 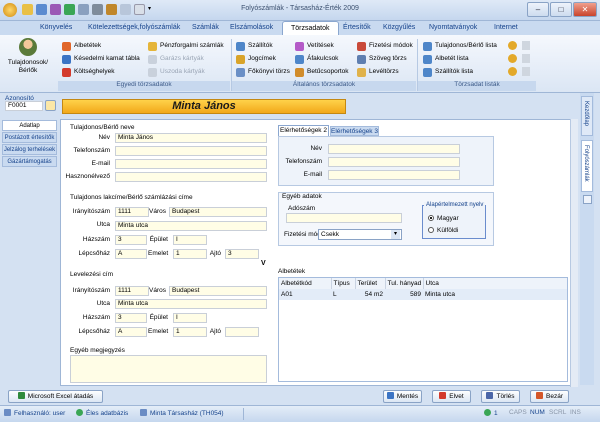 What do you see at coordinates (460, 46) in the screenshot?
I see `tulajdonos-lista-button: Tulajdonos/Bérlő lista` at bounding box center [460, 46].